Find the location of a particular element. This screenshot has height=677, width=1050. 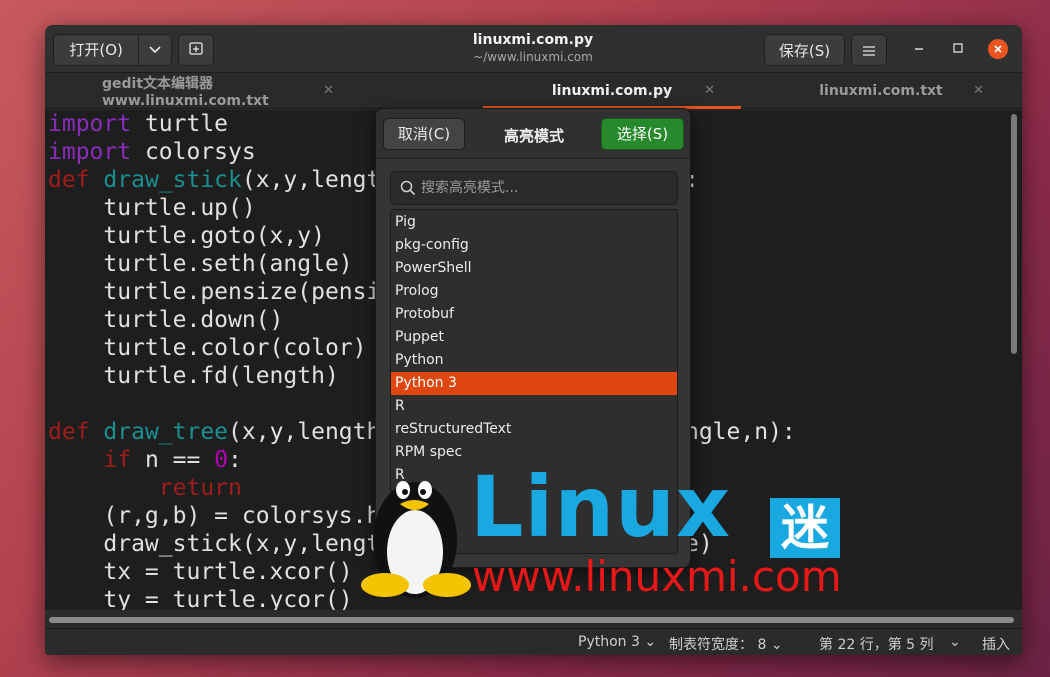

tab-width-selector: 制表符宽度： 8 ⌄ is located at coordinates (726, 644).